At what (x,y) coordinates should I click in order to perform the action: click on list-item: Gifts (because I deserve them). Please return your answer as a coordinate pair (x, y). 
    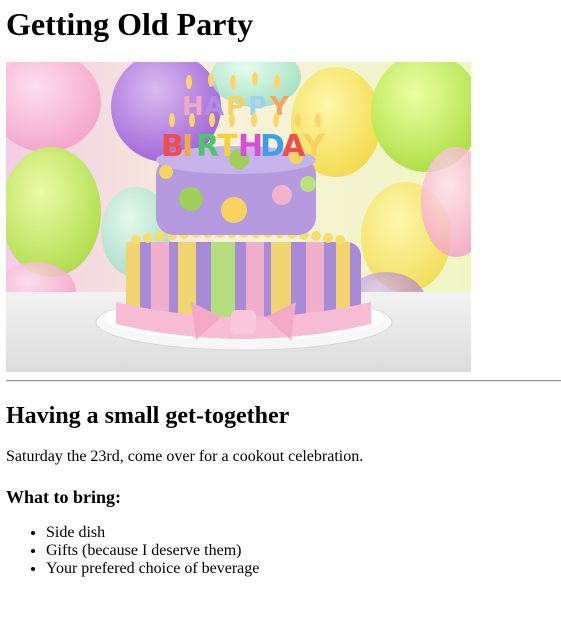
    Looking at the image, I should click on (303, 551).